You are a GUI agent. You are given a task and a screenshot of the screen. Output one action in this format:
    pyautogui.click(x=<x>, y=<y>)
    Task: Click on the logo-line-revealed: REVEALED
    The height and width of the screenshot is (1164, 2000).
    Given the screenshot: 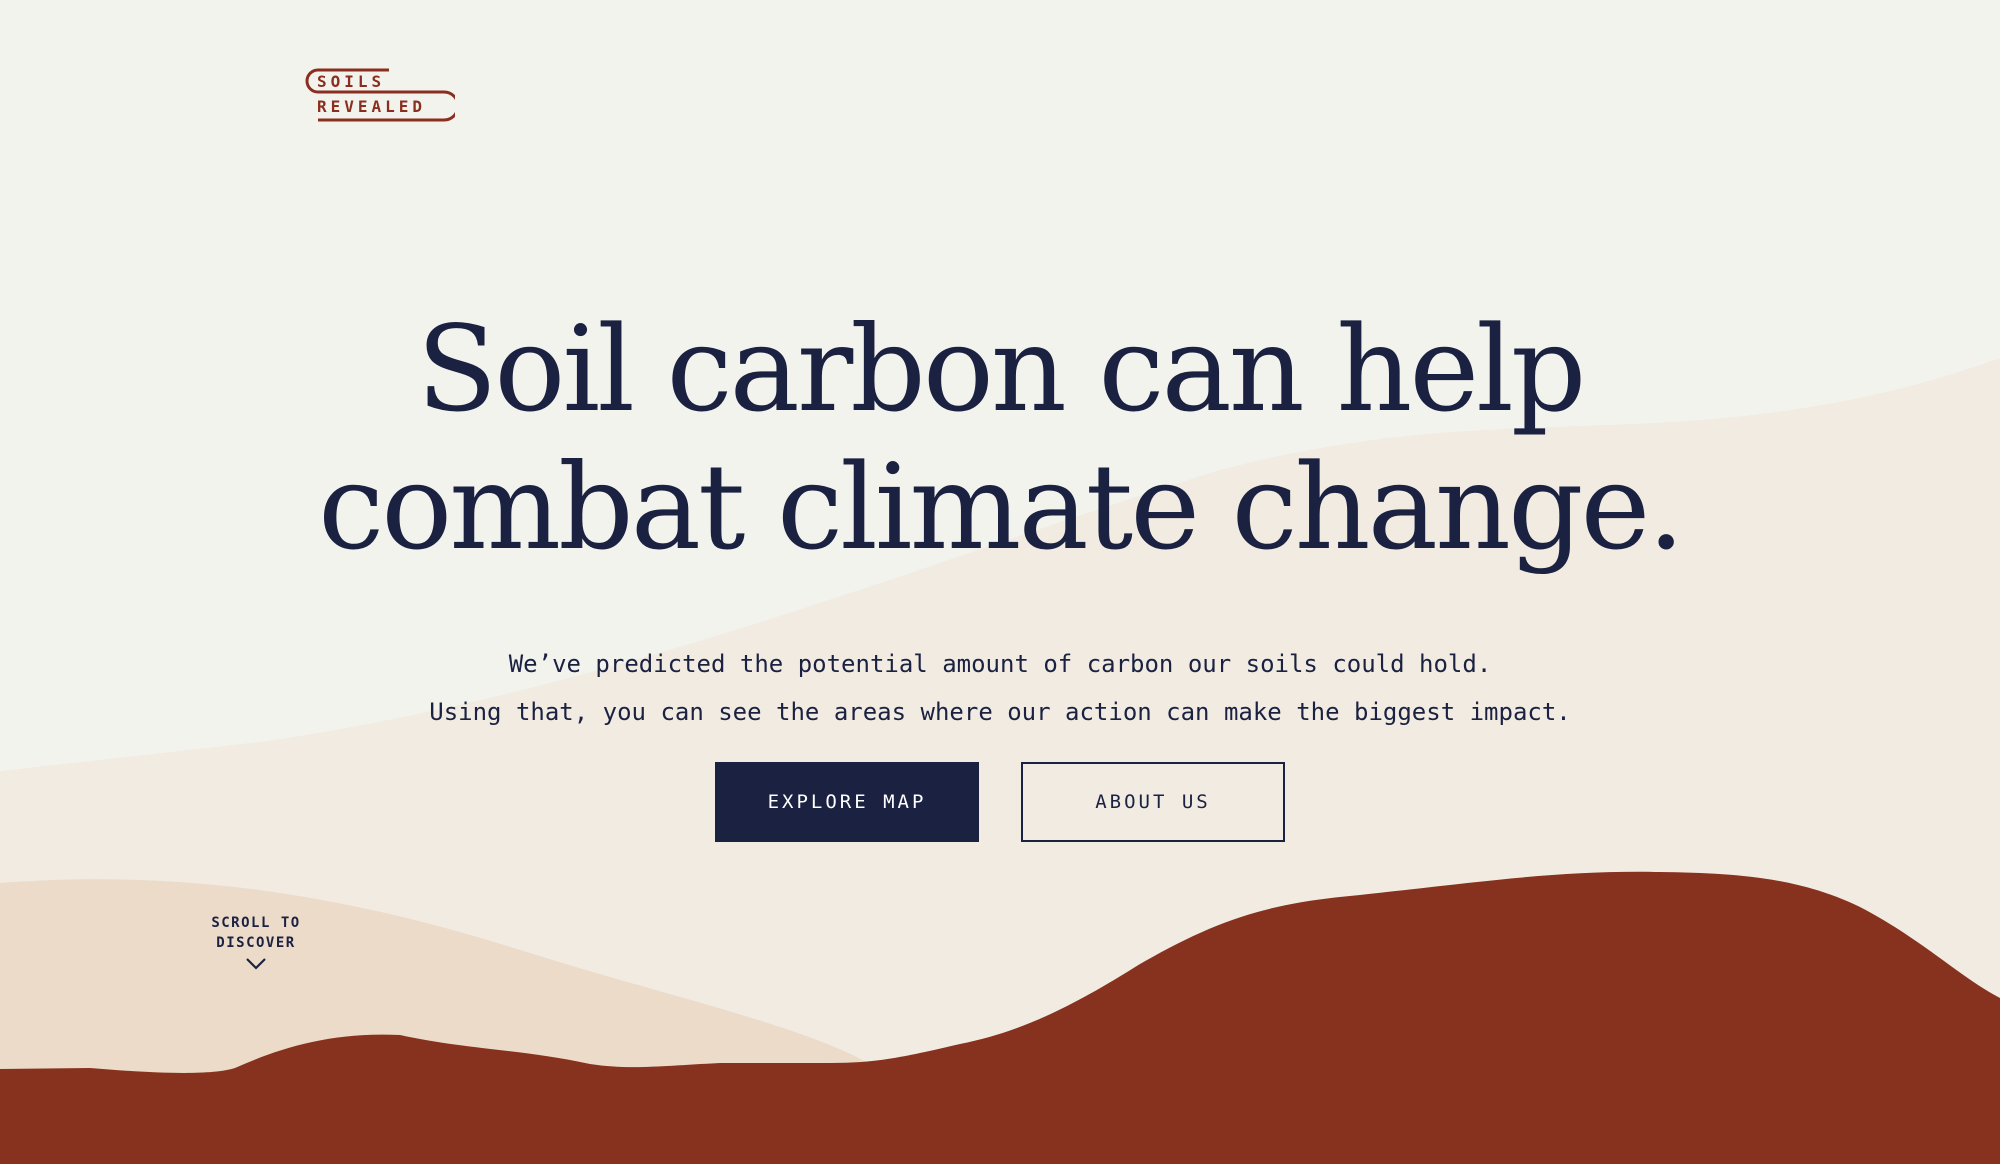 What is the action you would take?
    pyautogui.click(x=371, y=106)
    